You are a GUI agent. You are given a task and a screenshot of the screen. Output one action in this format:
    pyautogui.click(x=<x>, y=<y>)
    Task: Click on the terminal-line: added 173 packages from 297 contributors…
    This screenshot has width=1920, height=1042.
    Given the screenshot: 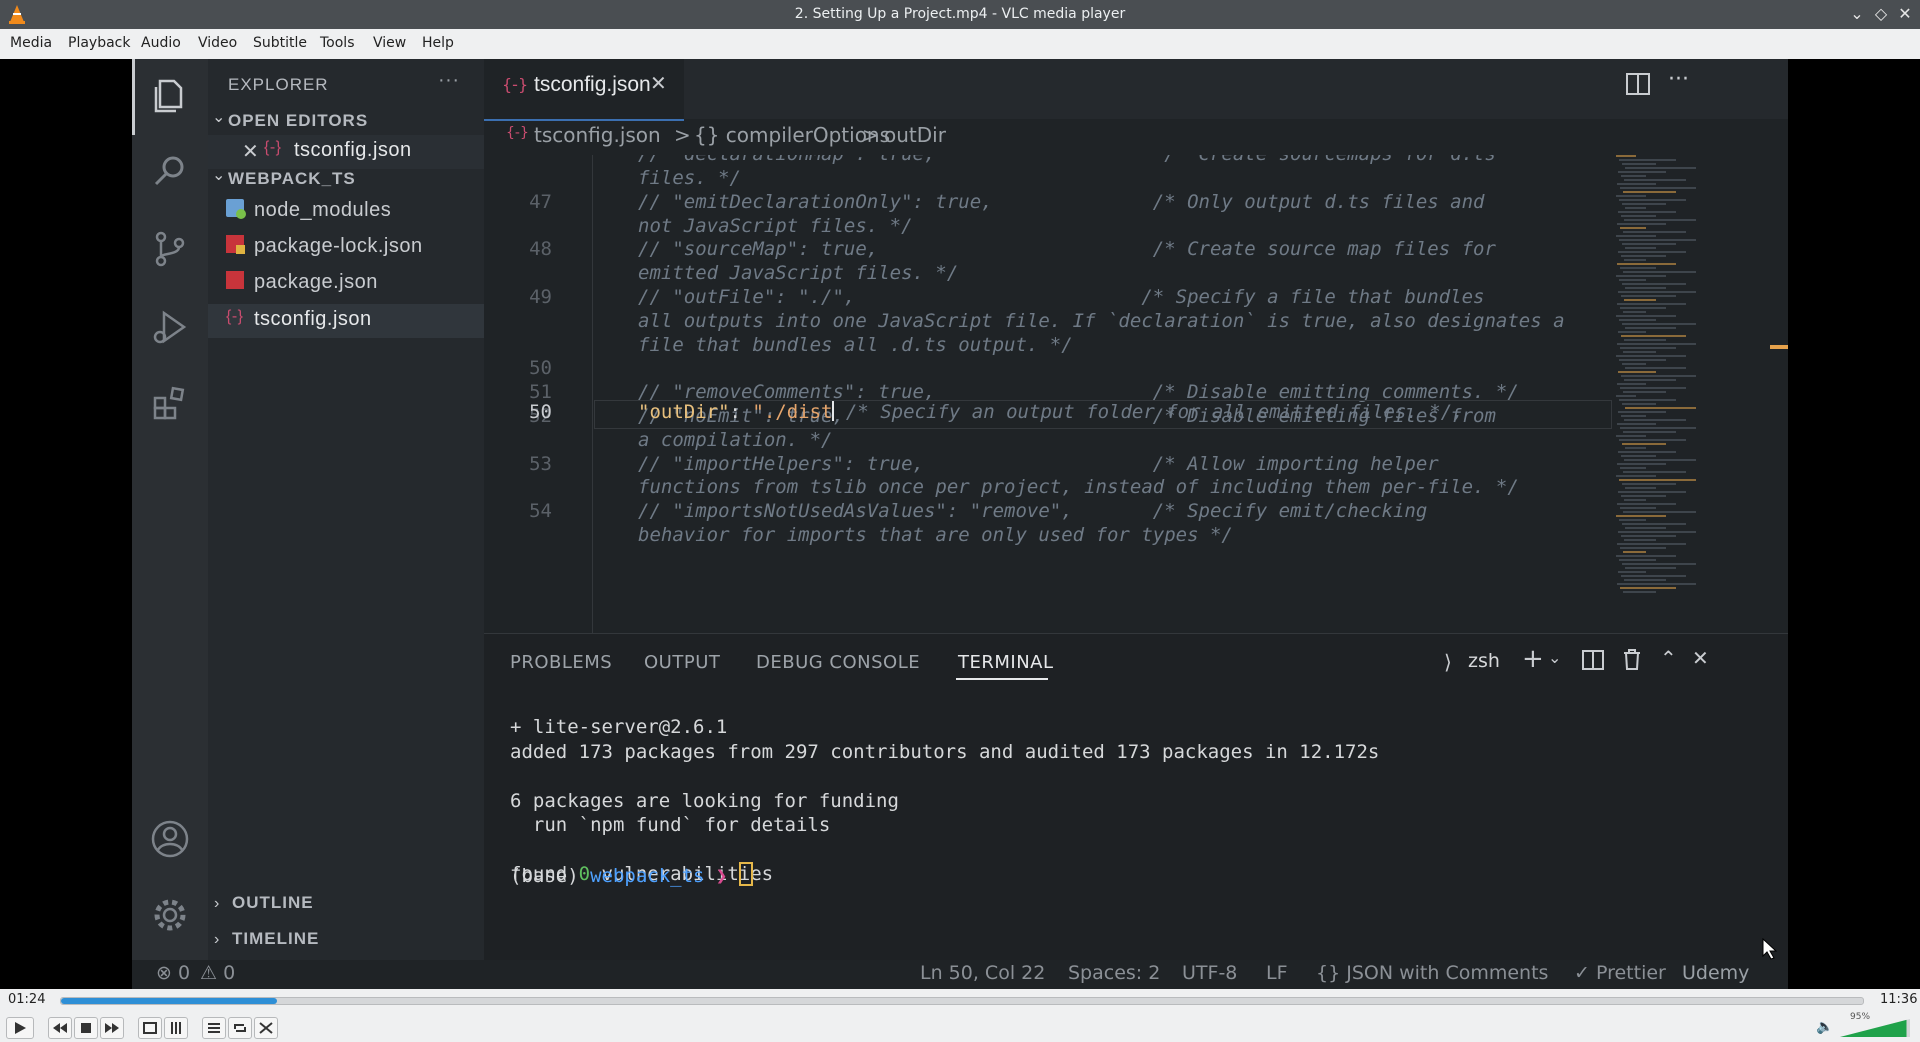 What is the action you would take?
    pyautogui.click(x=945, y=751)
    